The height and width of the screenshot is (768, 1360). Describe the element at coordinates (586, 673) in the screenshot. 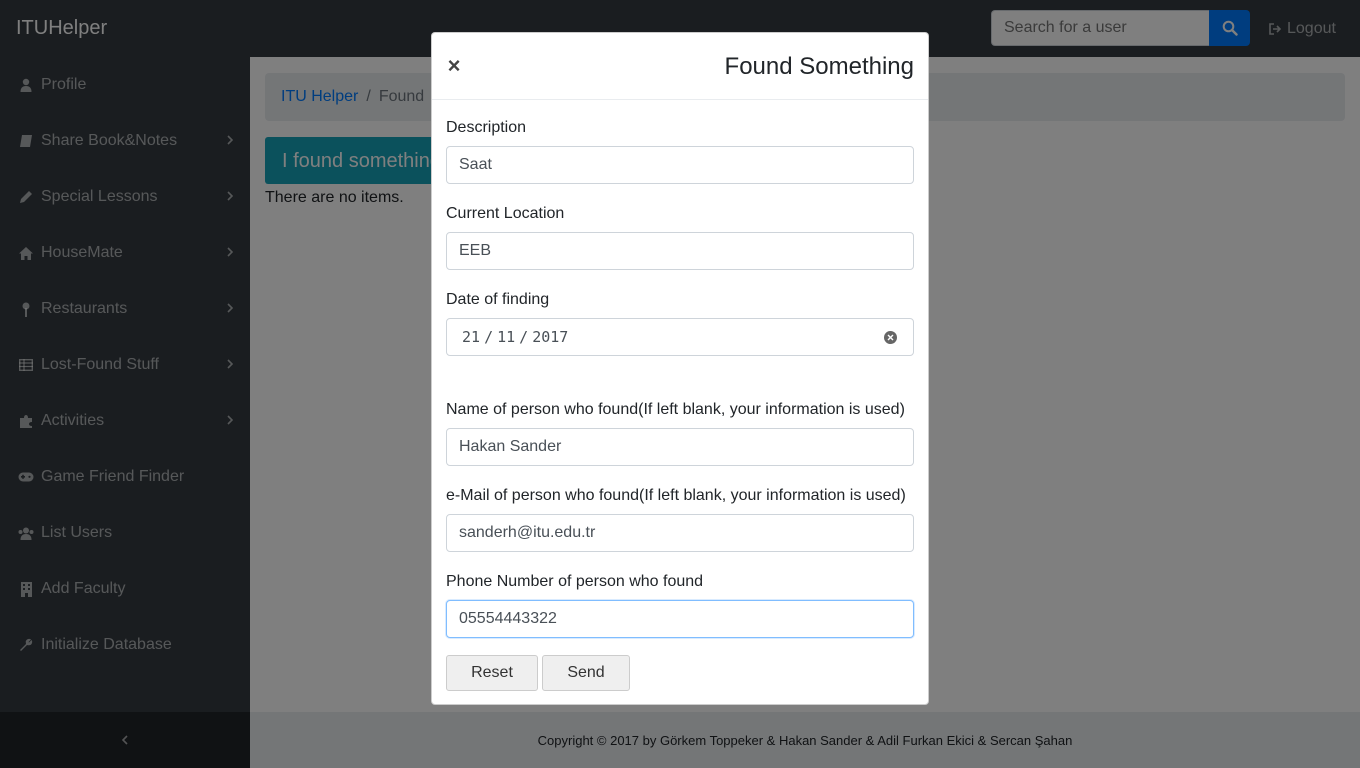

I see `send-button: Send` at that location.